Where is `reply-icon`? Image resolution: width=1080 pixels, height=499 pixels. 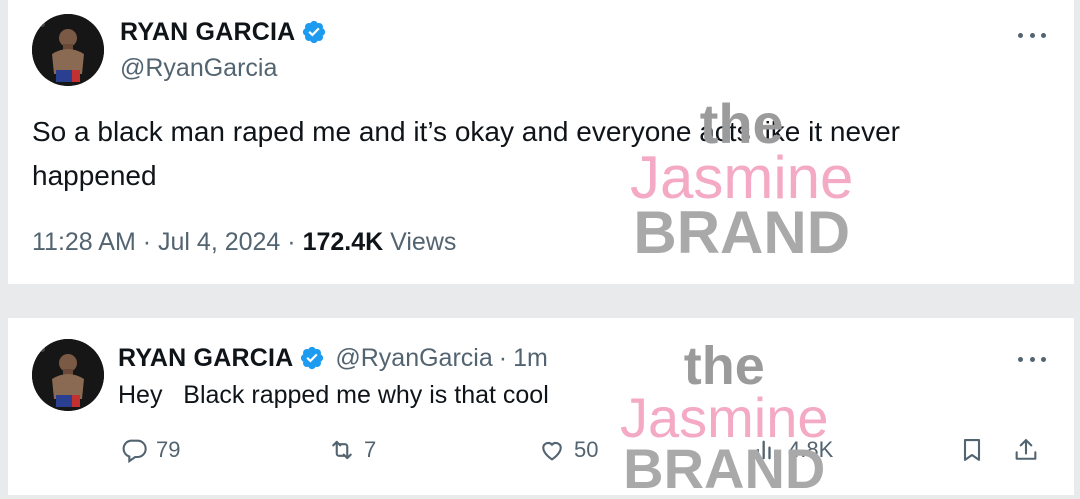 reply-icon is located at coordinates (134, 451).